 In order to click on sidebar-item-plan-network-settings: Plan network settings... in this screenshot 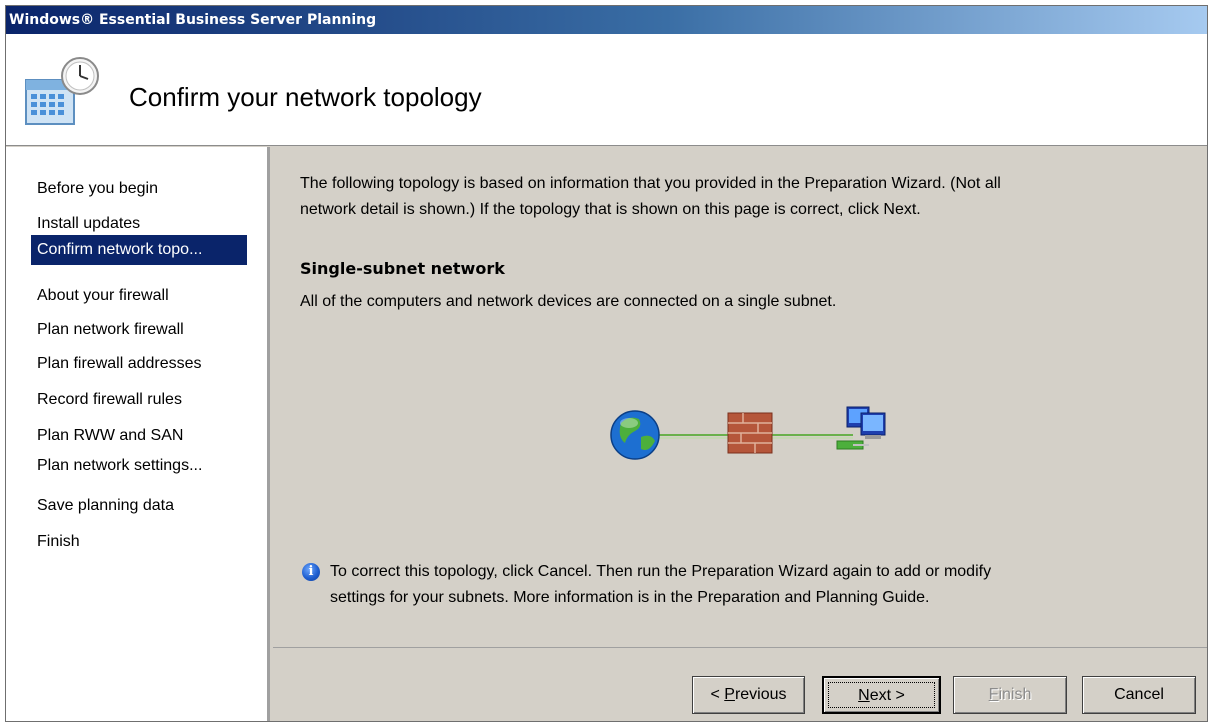, I will do `click(119, 466)`.